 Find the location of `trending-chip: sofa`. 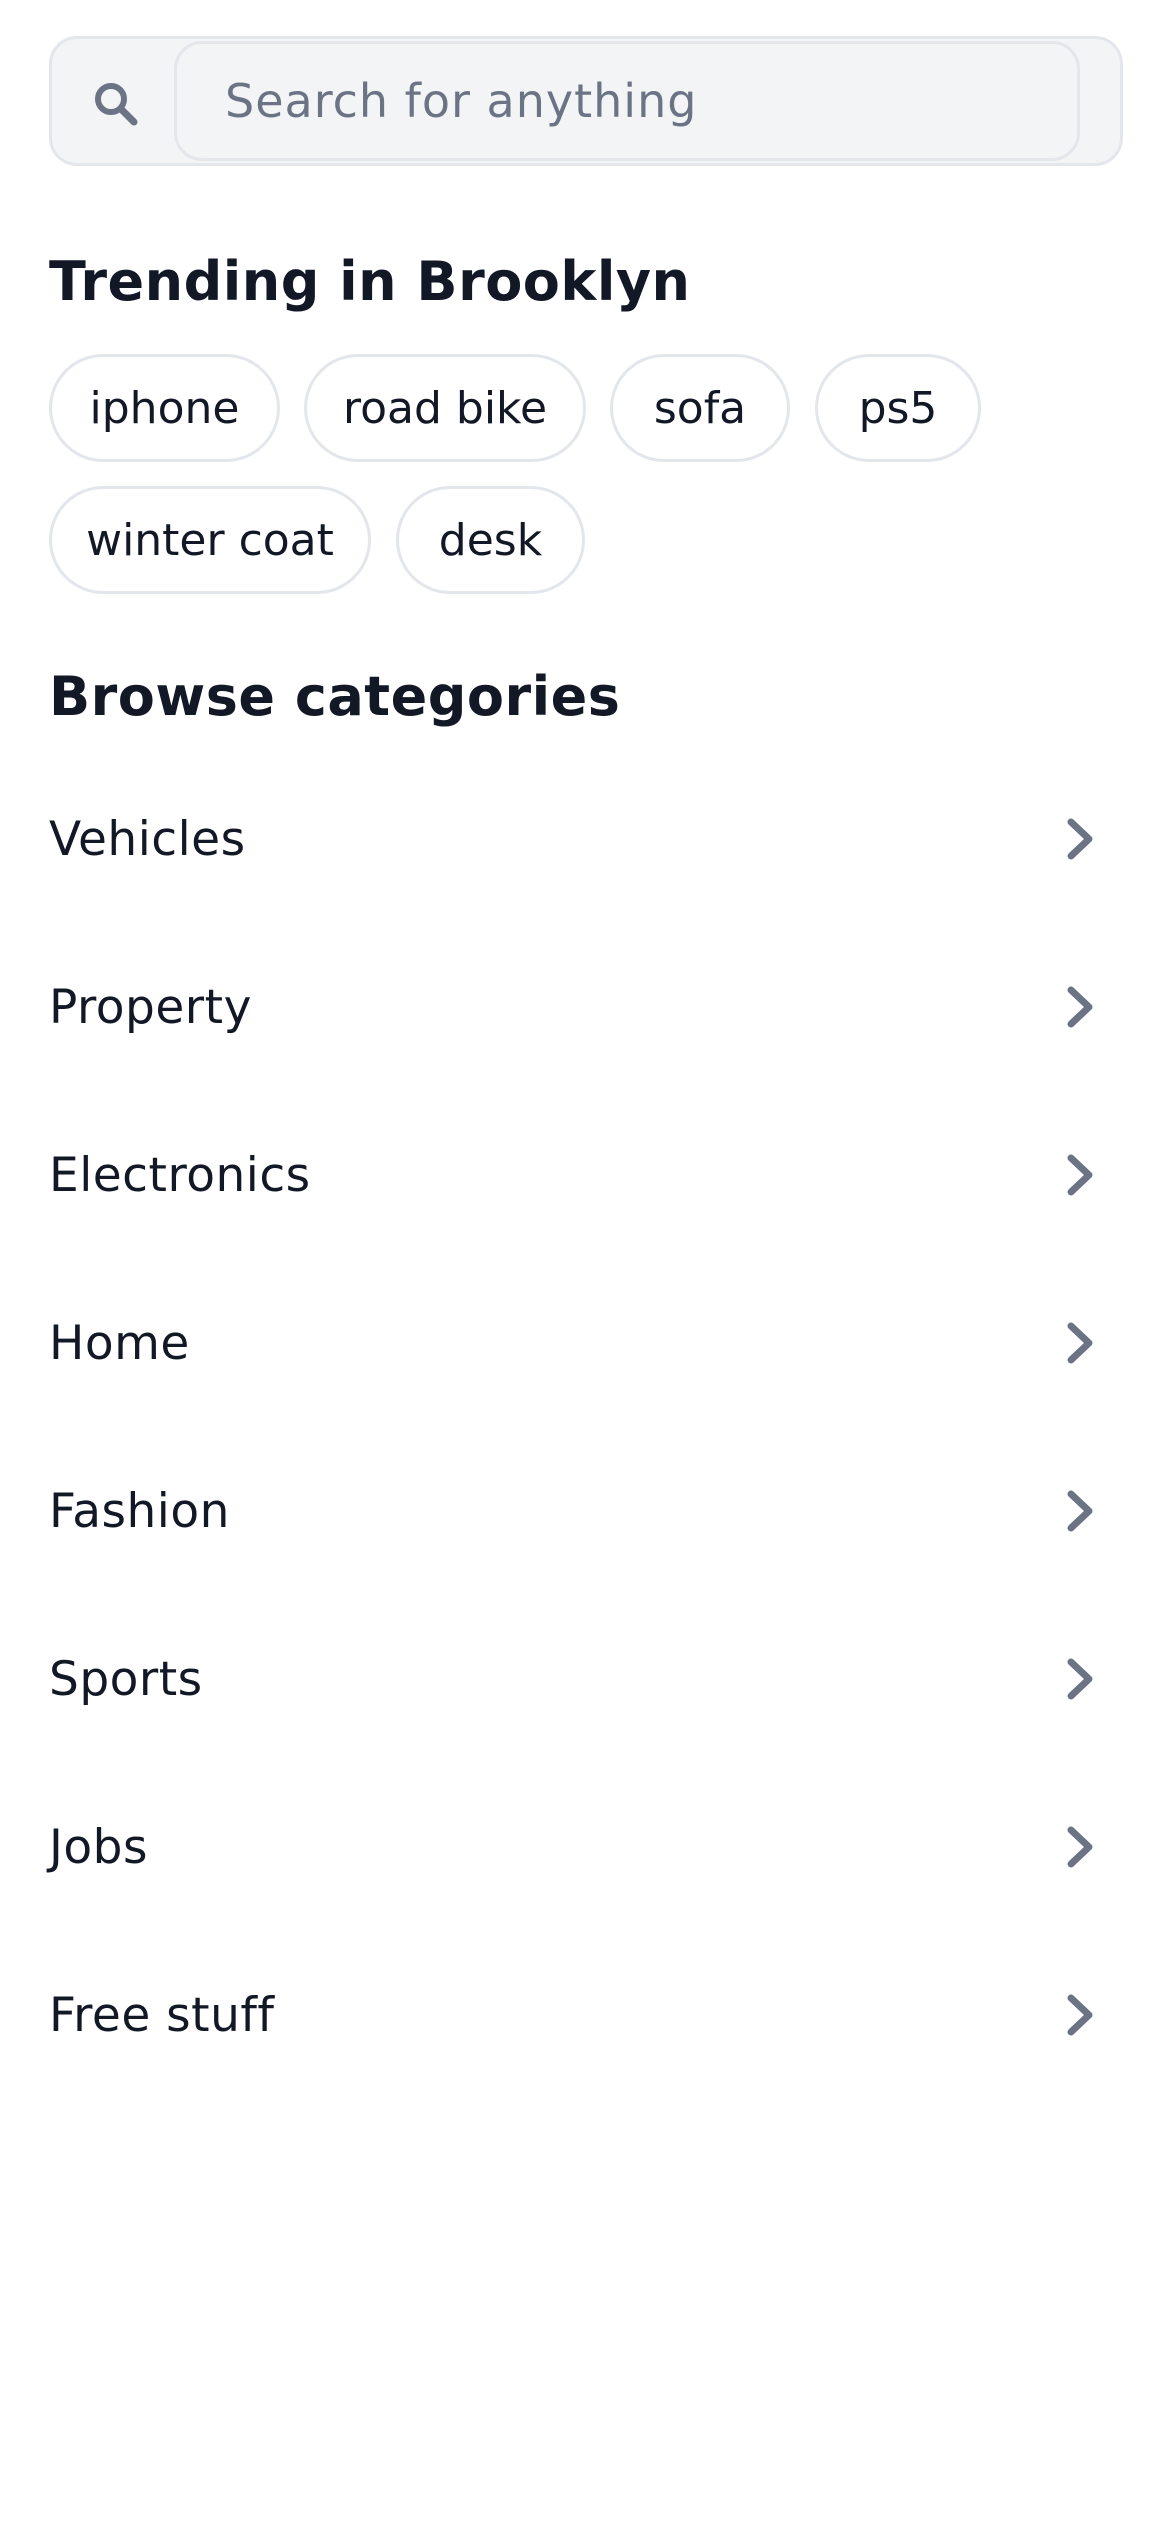

trending-chip: sofa is located at coordinates (700, 408).